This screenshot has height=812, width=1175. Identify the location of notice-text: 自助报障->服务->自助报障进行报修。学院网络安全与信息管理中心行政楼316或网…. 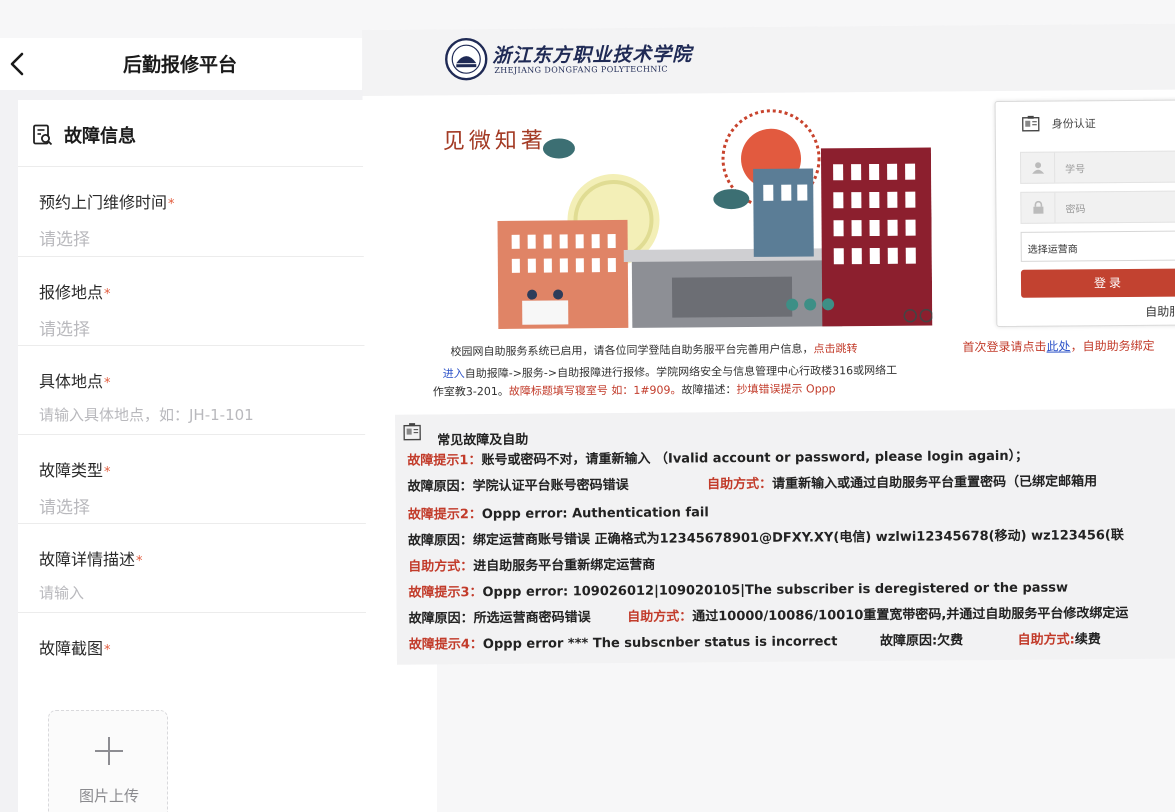
(681, 372).